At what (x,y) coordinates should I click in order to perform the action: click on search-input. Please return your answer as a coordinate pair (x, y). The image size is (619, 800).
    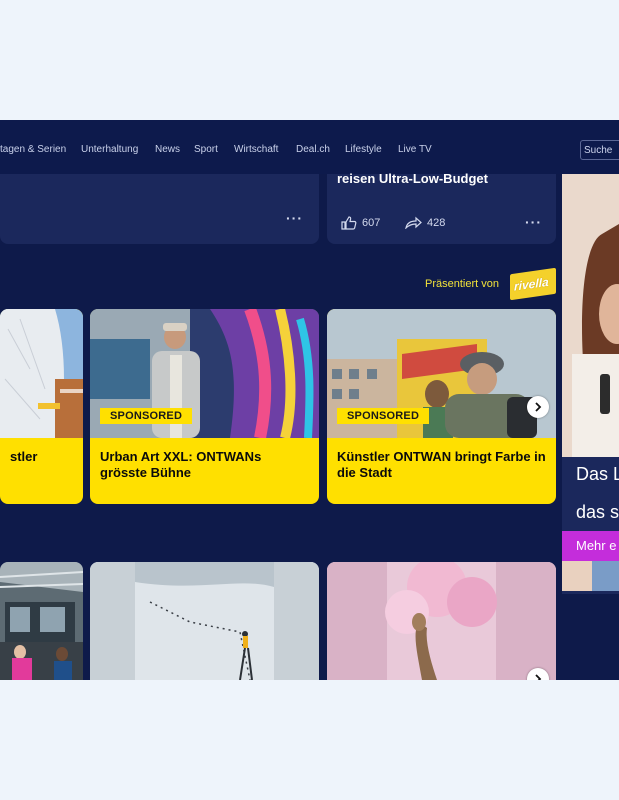
    Looking at the image, I should click on (599, 150).